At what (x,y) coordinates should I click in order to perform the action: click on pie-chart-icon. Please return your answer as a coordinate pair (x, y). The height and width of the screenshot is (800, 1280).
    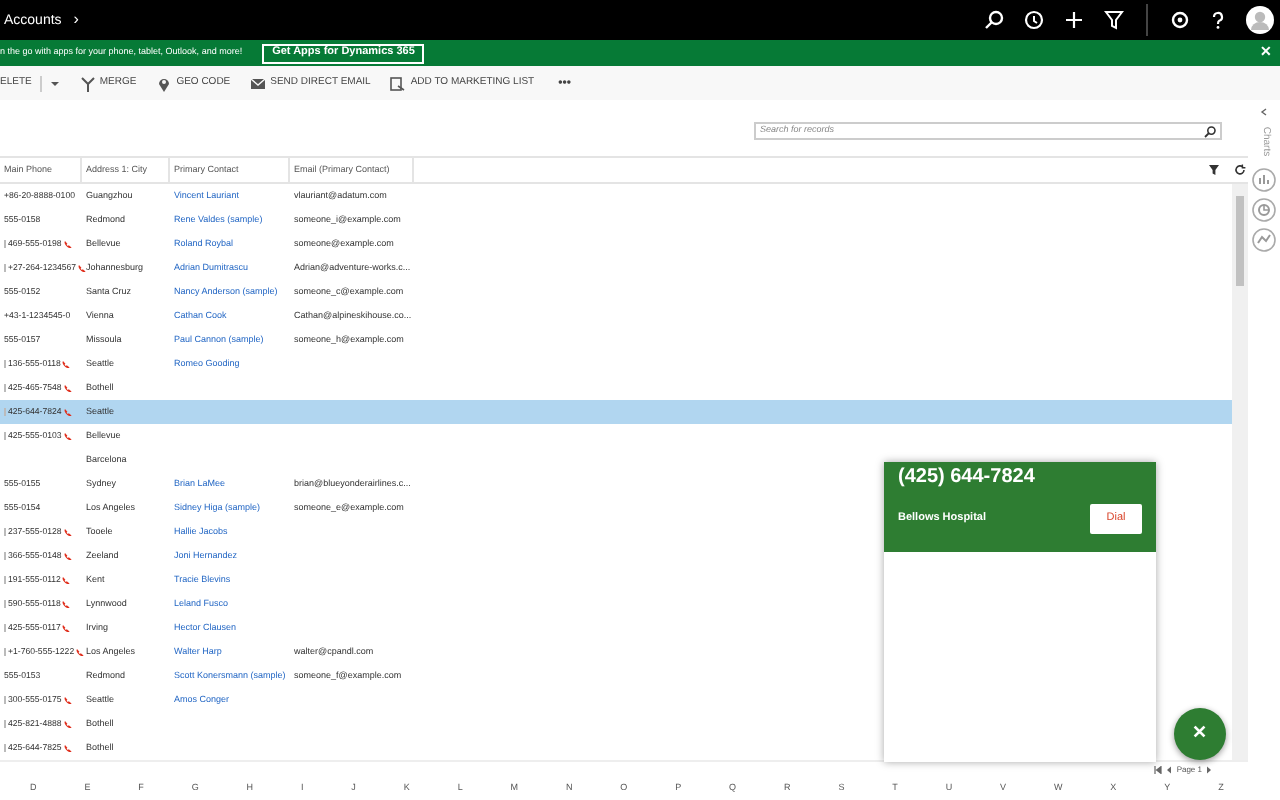
    Looking at the image, I should click on (1264, 210).